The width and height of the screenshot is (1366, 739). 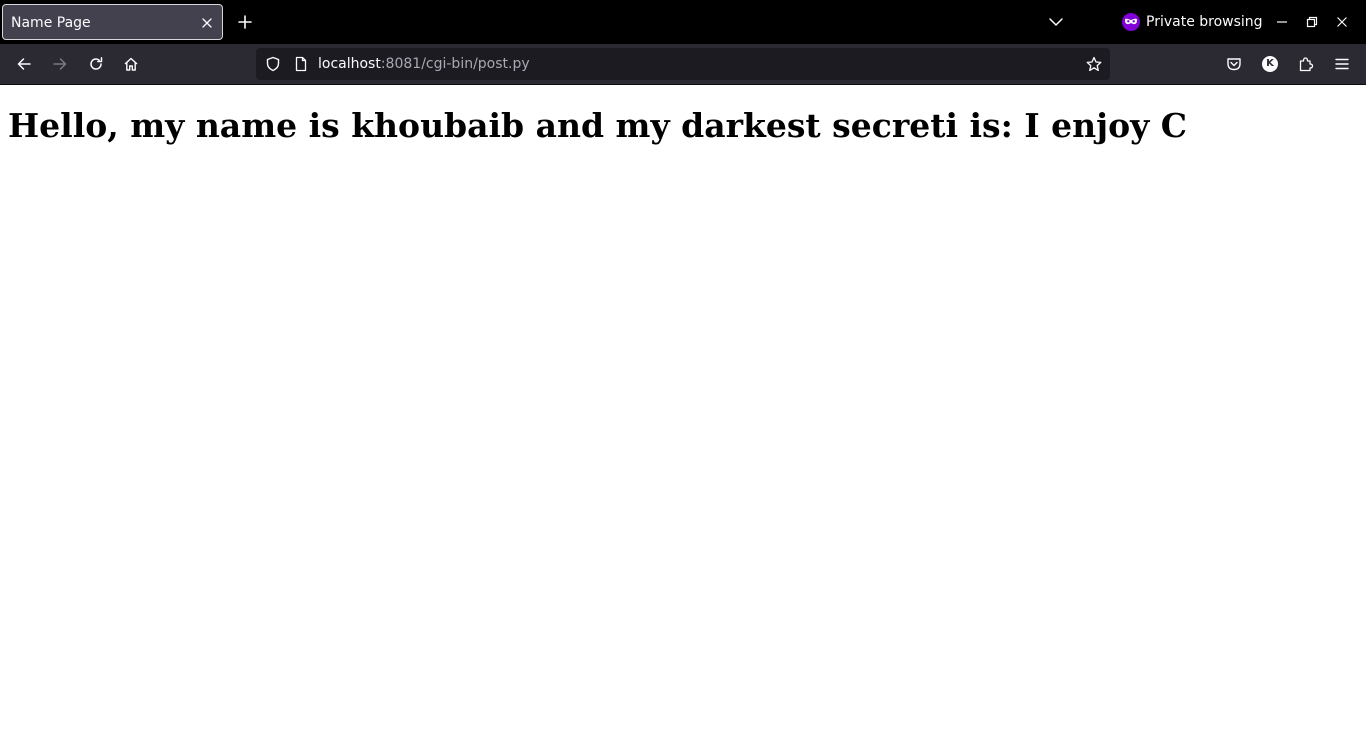 I want to click on private-browsing-indicator: Private browsing, so click(x=1192, y=22).